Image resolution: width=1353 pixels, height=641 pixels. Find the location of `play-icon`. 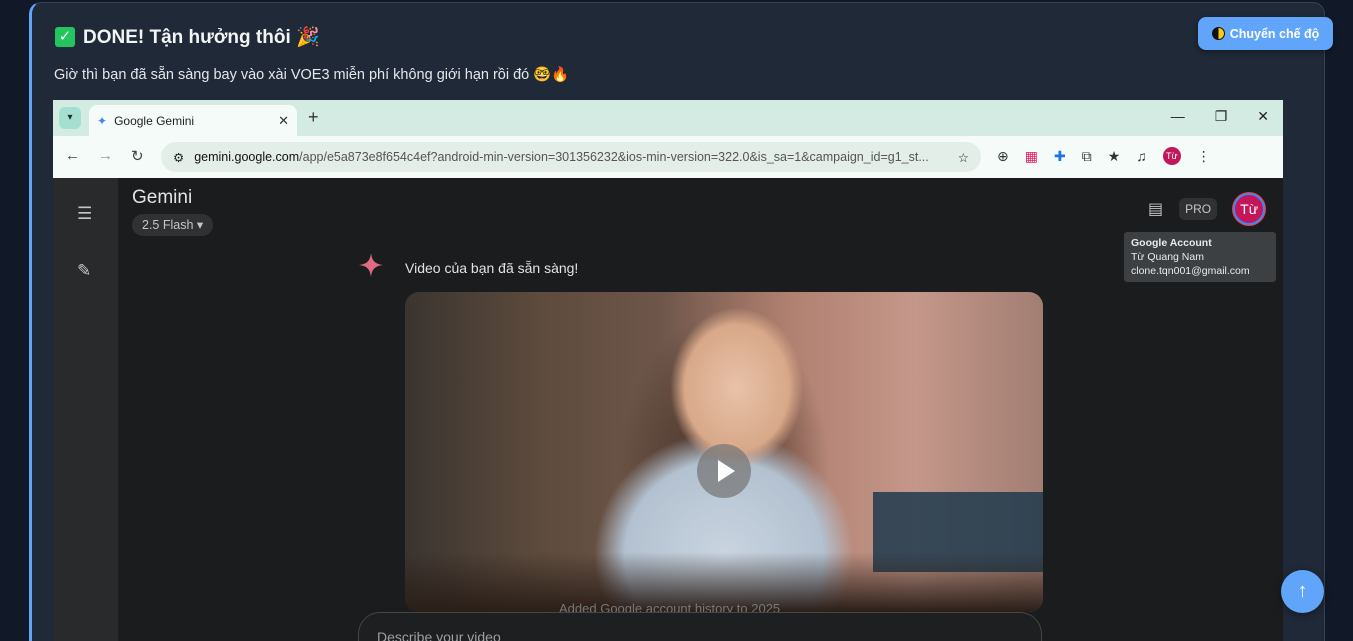

play-icon is located at coordinates (726, 471).